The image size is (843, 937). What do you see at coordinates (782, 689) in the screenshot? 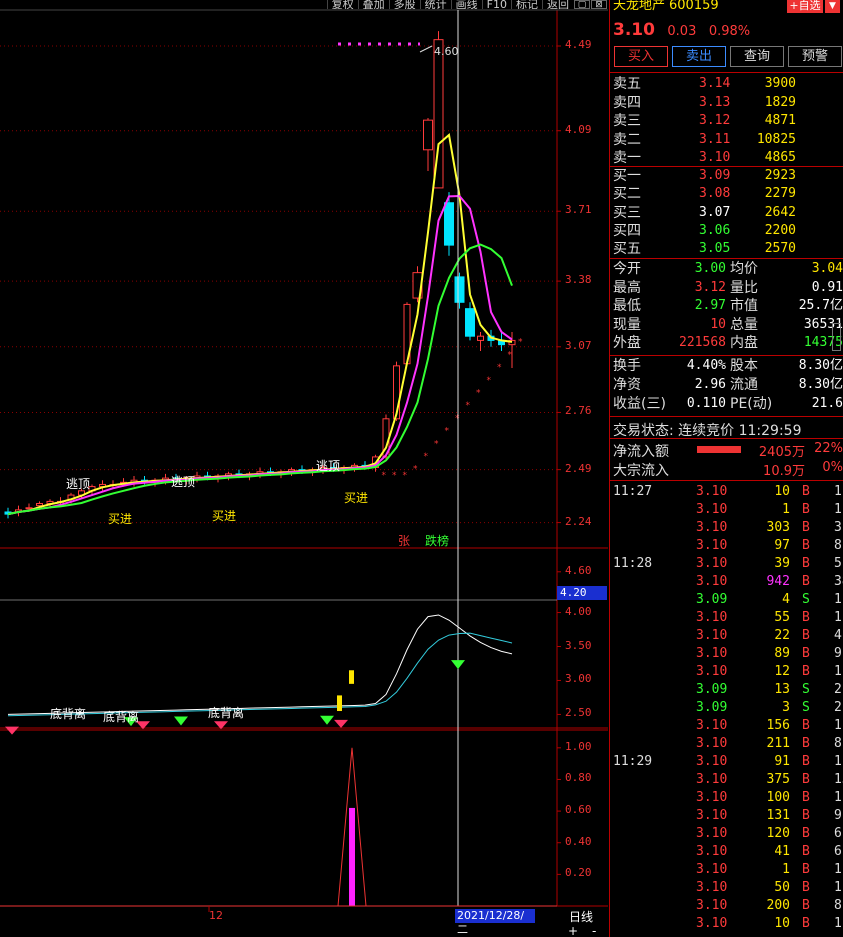
I see `tick-volume: 13` at bounding box center [782, 689].